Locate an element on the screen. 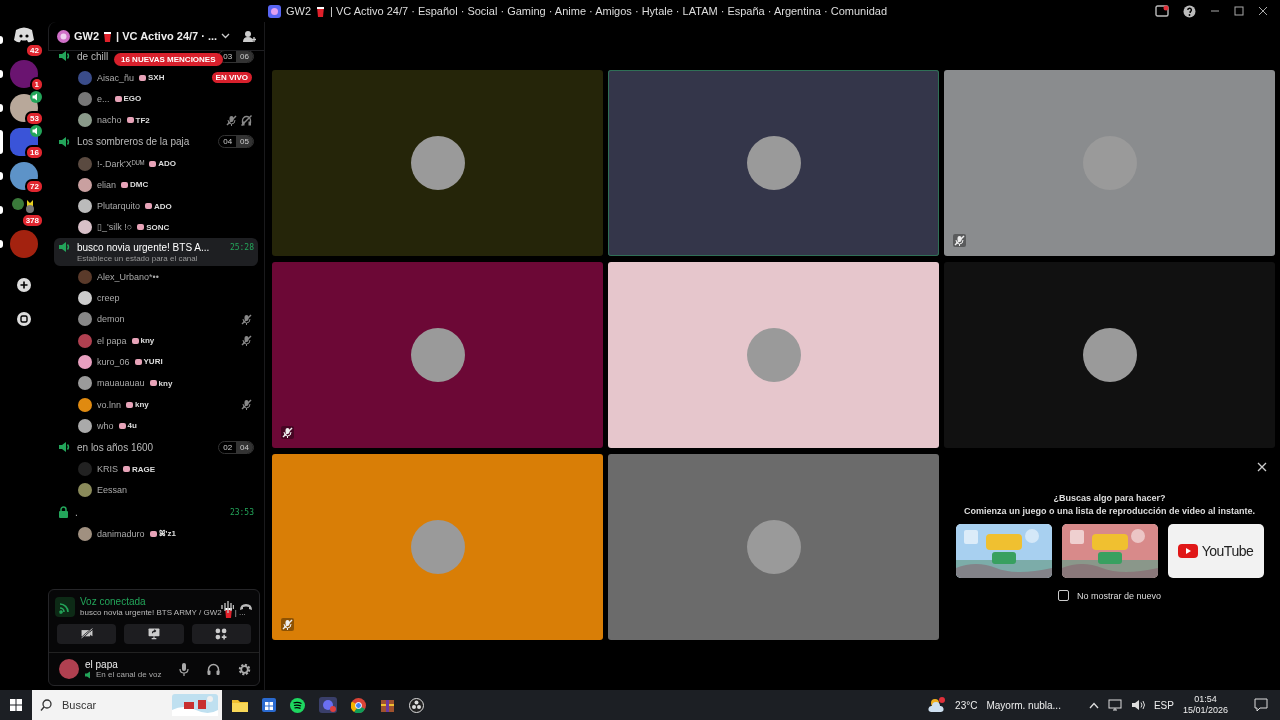 This screenshot has height=720, width=1280. call-timer: 23:53 is located at coordinates (241, 512).